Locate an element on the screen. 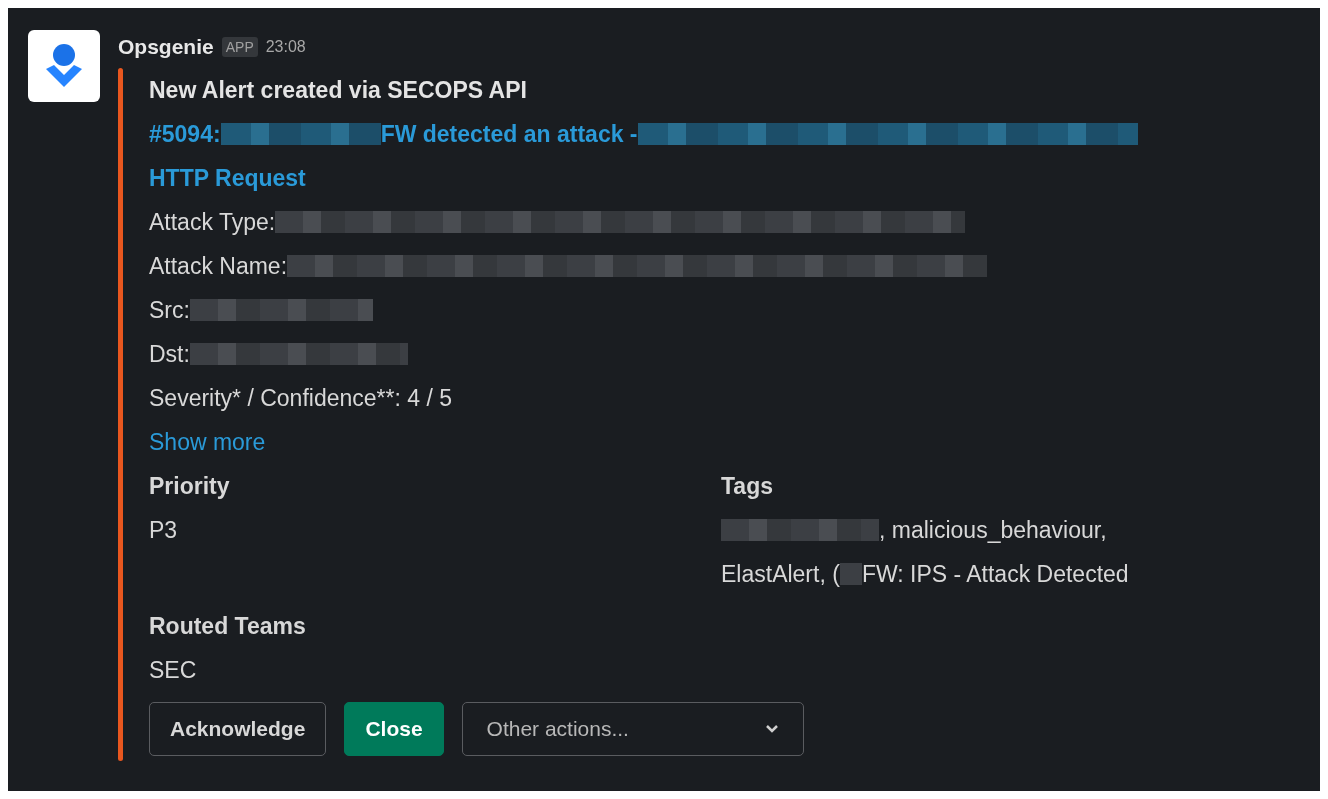 The height and width of the screenshot is (799, 1328). alert-heading: New Alert created via SECOPS API is located at coordinates (338, 90).